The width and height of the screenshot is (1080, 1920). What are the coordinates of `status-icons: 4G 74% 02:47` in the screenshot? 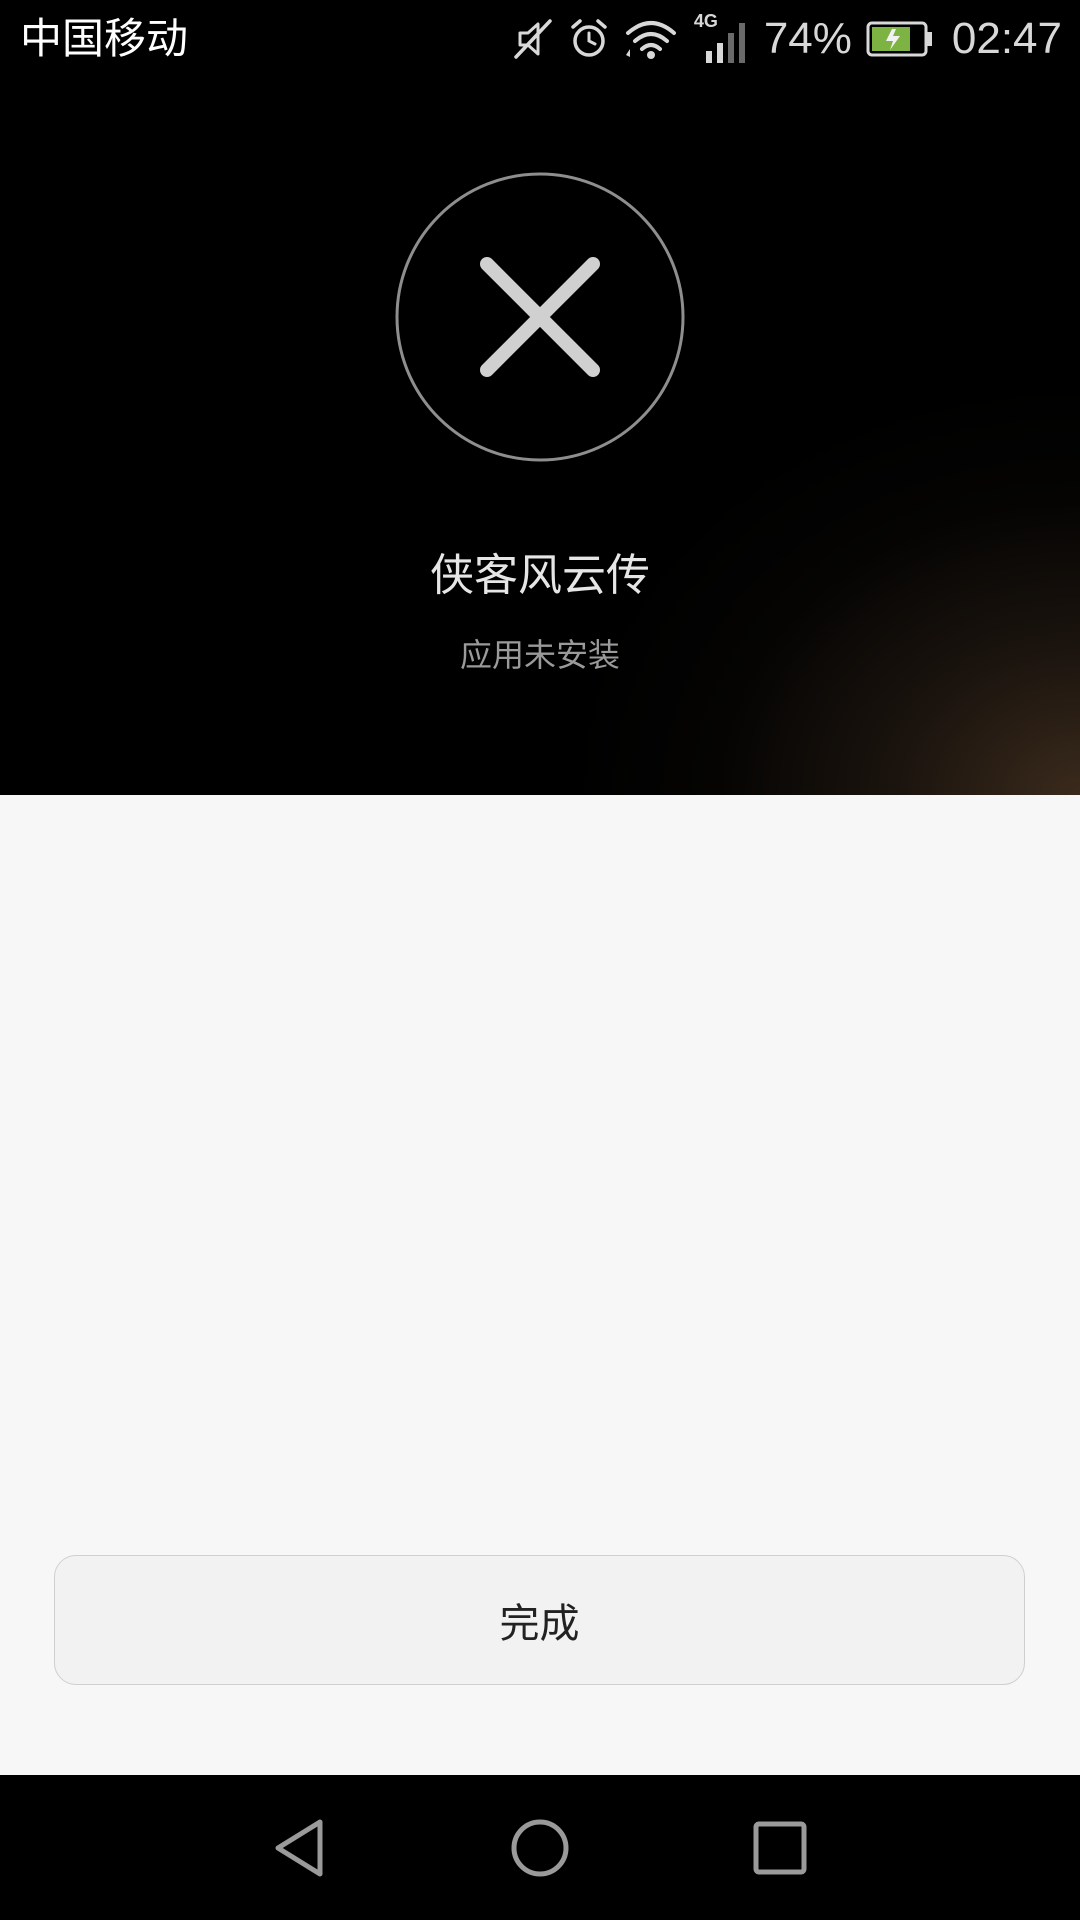 It's located at (787, 39).